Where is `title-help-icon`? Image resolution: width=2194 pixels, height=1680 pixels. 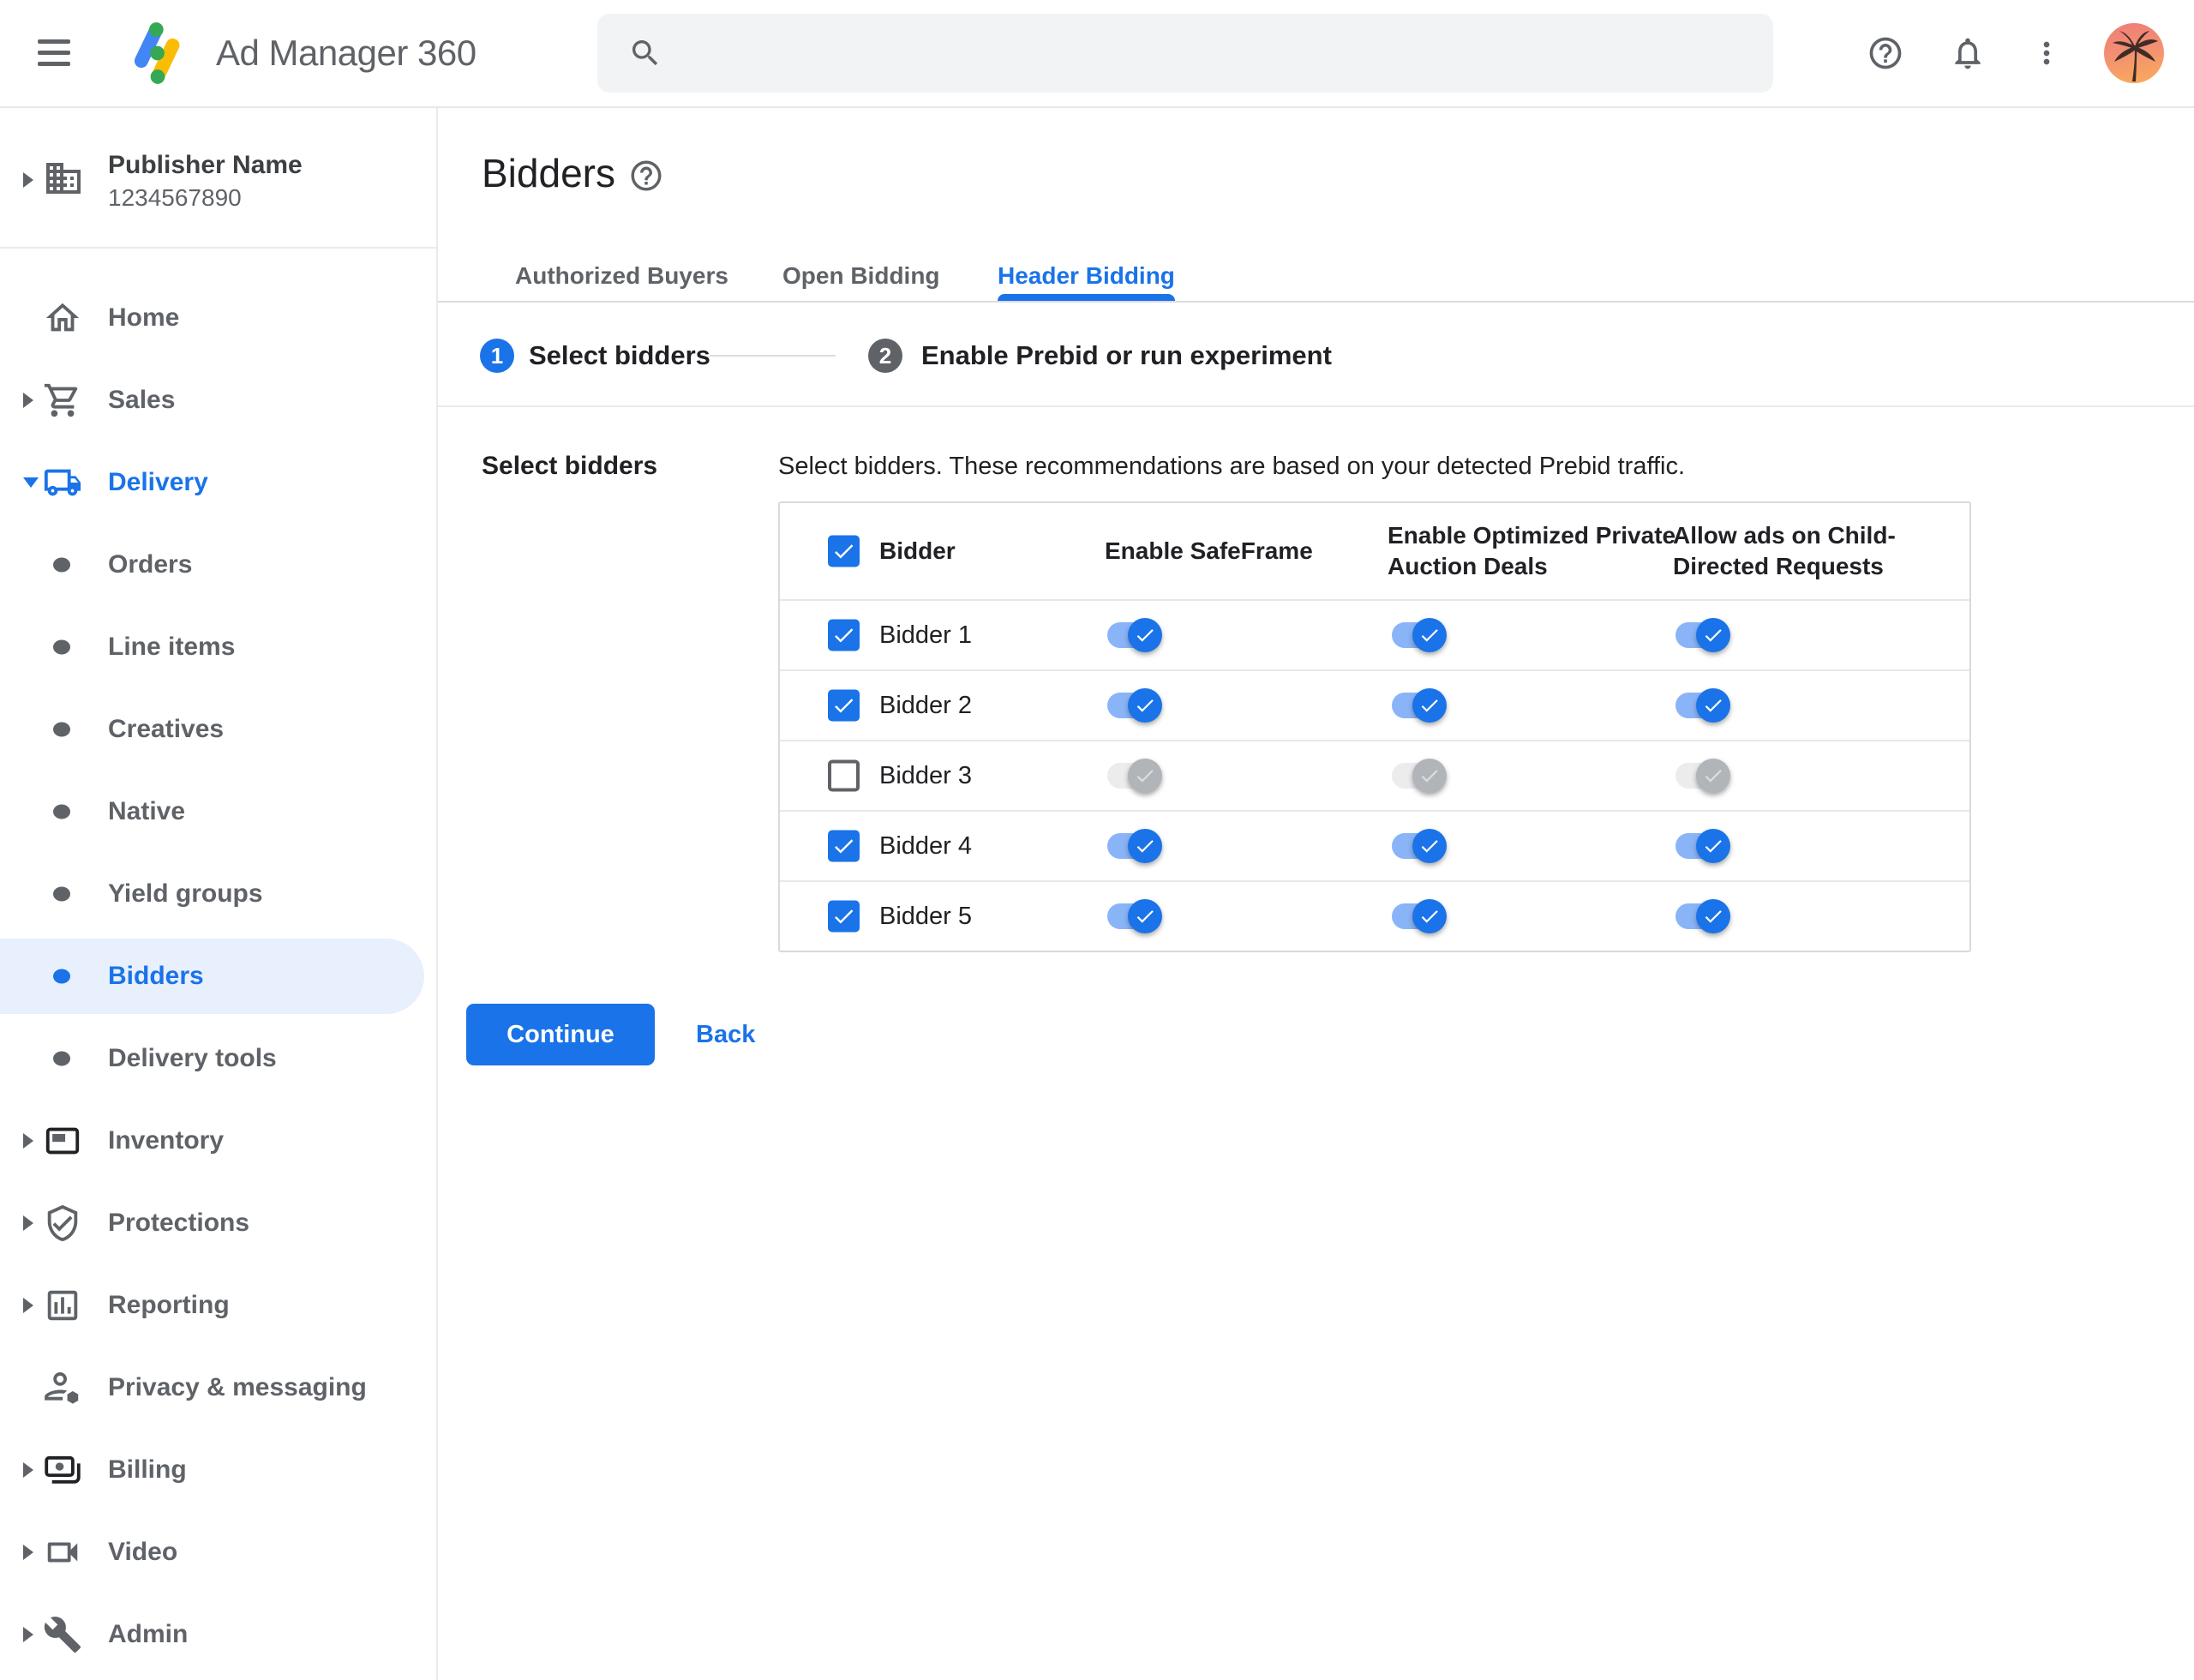 title-help-icon is located at coordinates (646, 176).